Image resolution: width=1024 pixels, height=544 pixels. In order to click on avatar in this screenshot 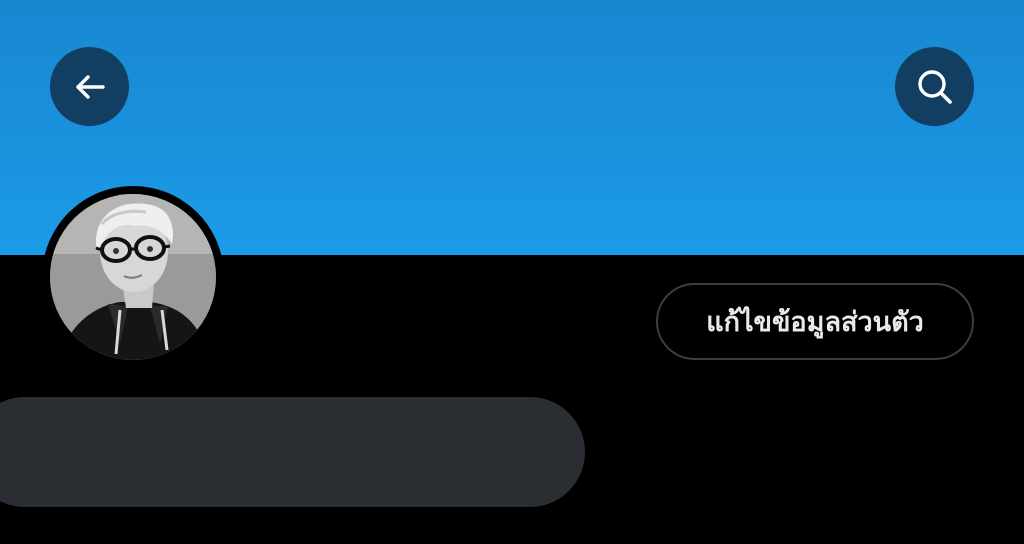, I will do `click(133, 277)`.